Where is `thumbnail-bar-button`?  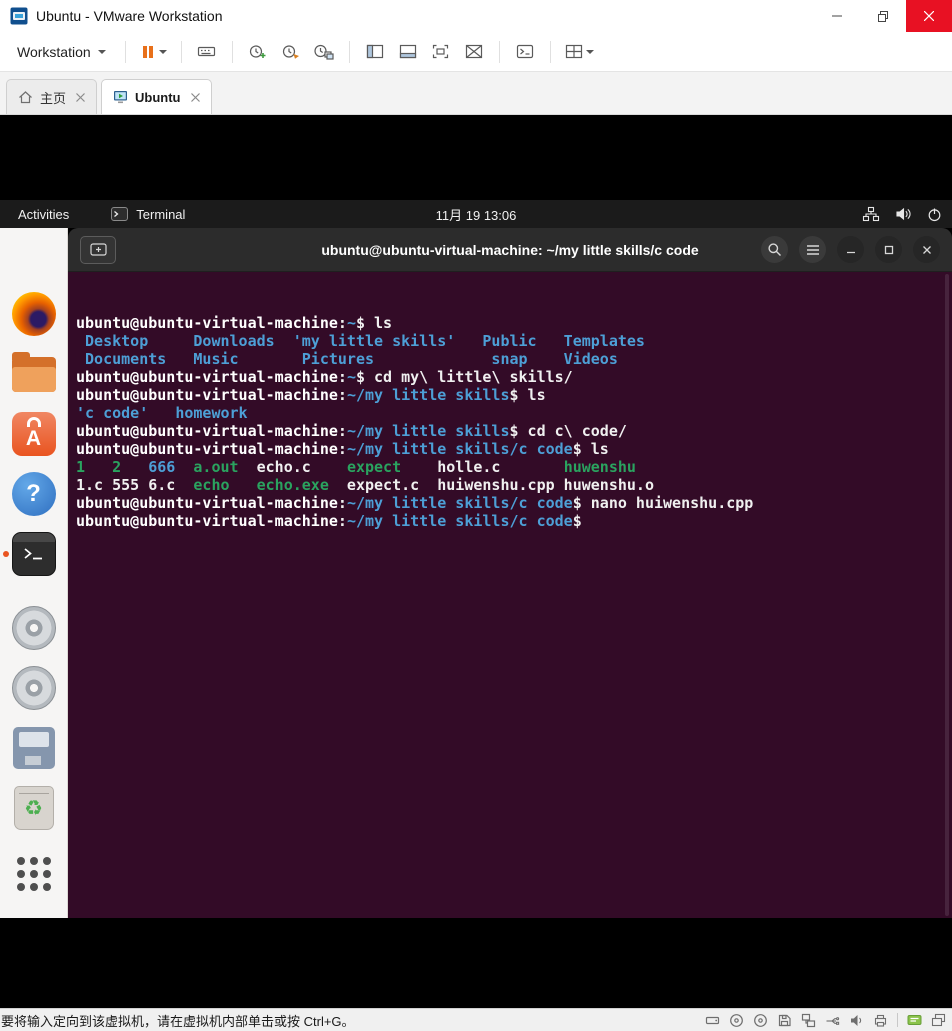 thumbnail-bar-button is located at coordinates (408, 52).